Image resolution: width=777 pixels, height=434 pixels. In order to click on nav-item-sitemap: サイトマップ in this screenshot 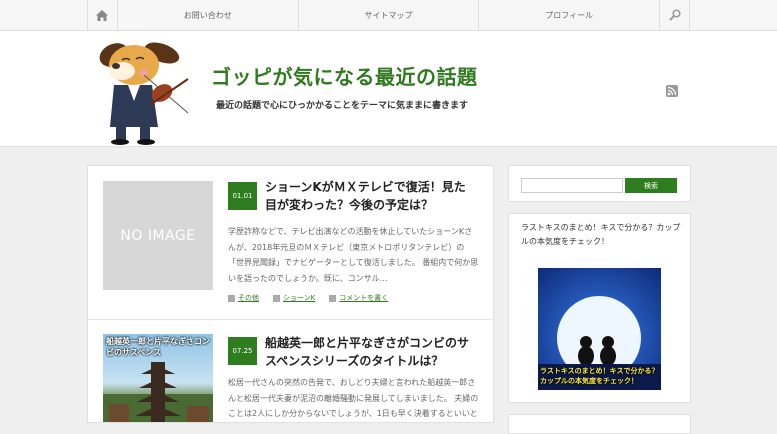, I will do `click(389, 15)`.